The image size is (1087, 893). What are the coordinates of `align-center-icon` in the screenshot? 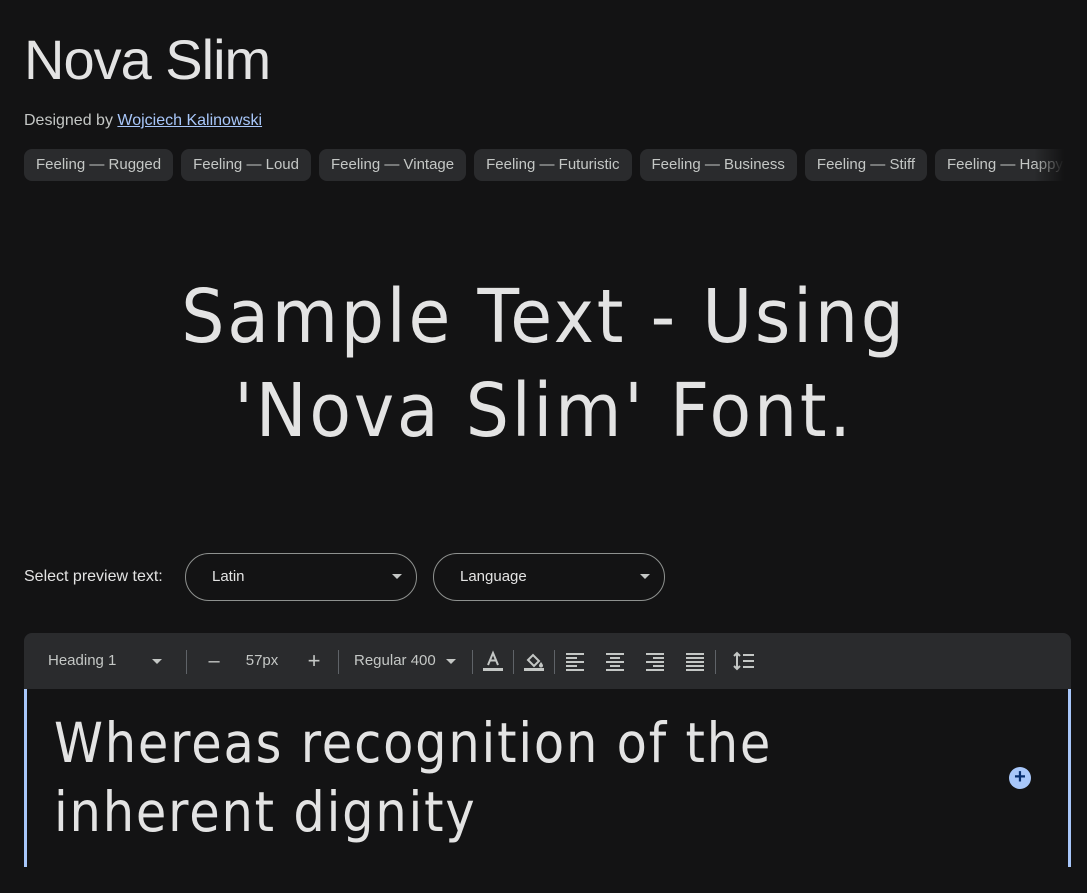 It's located at (615, 661).